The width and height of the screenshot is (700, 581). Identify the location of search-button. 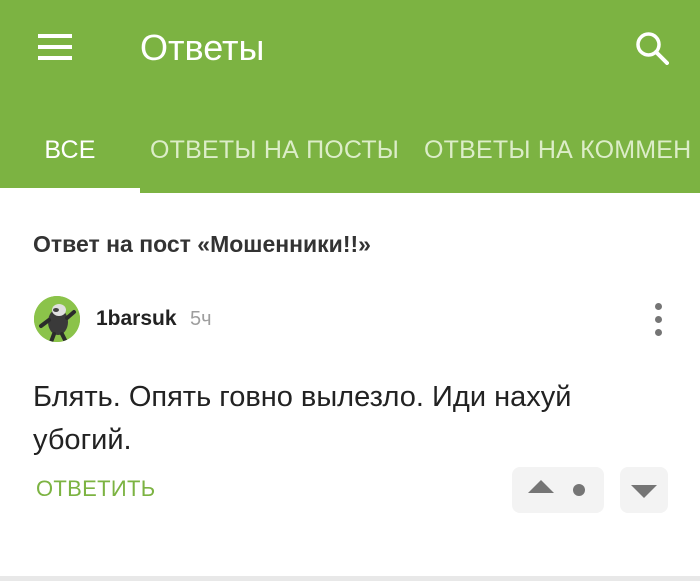
(652, 48).